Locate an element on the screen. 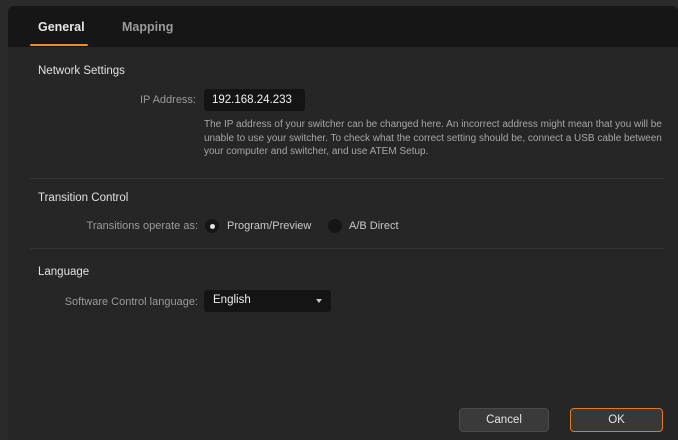  chevron-down-icon is located at coordinates (319, 301).